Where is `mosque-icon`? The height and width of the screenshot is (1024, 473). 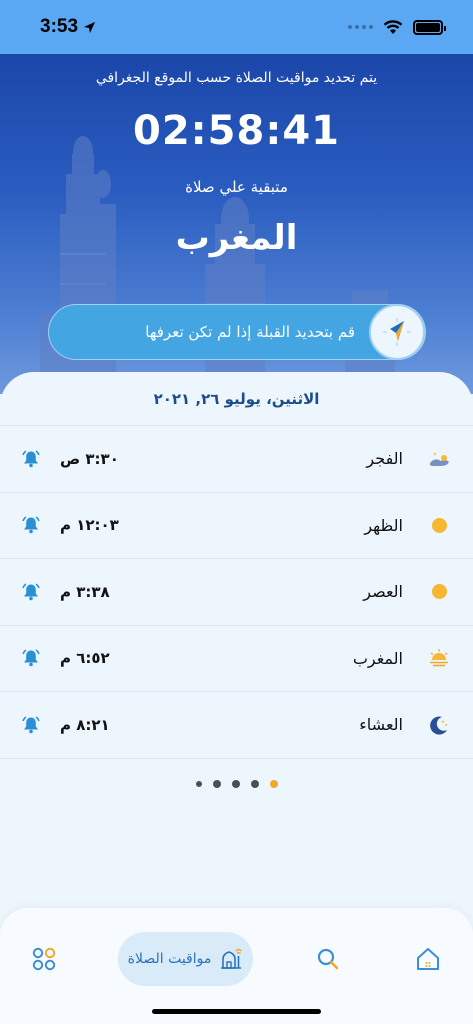 mosque-icon is located at coordinates (232, 958).